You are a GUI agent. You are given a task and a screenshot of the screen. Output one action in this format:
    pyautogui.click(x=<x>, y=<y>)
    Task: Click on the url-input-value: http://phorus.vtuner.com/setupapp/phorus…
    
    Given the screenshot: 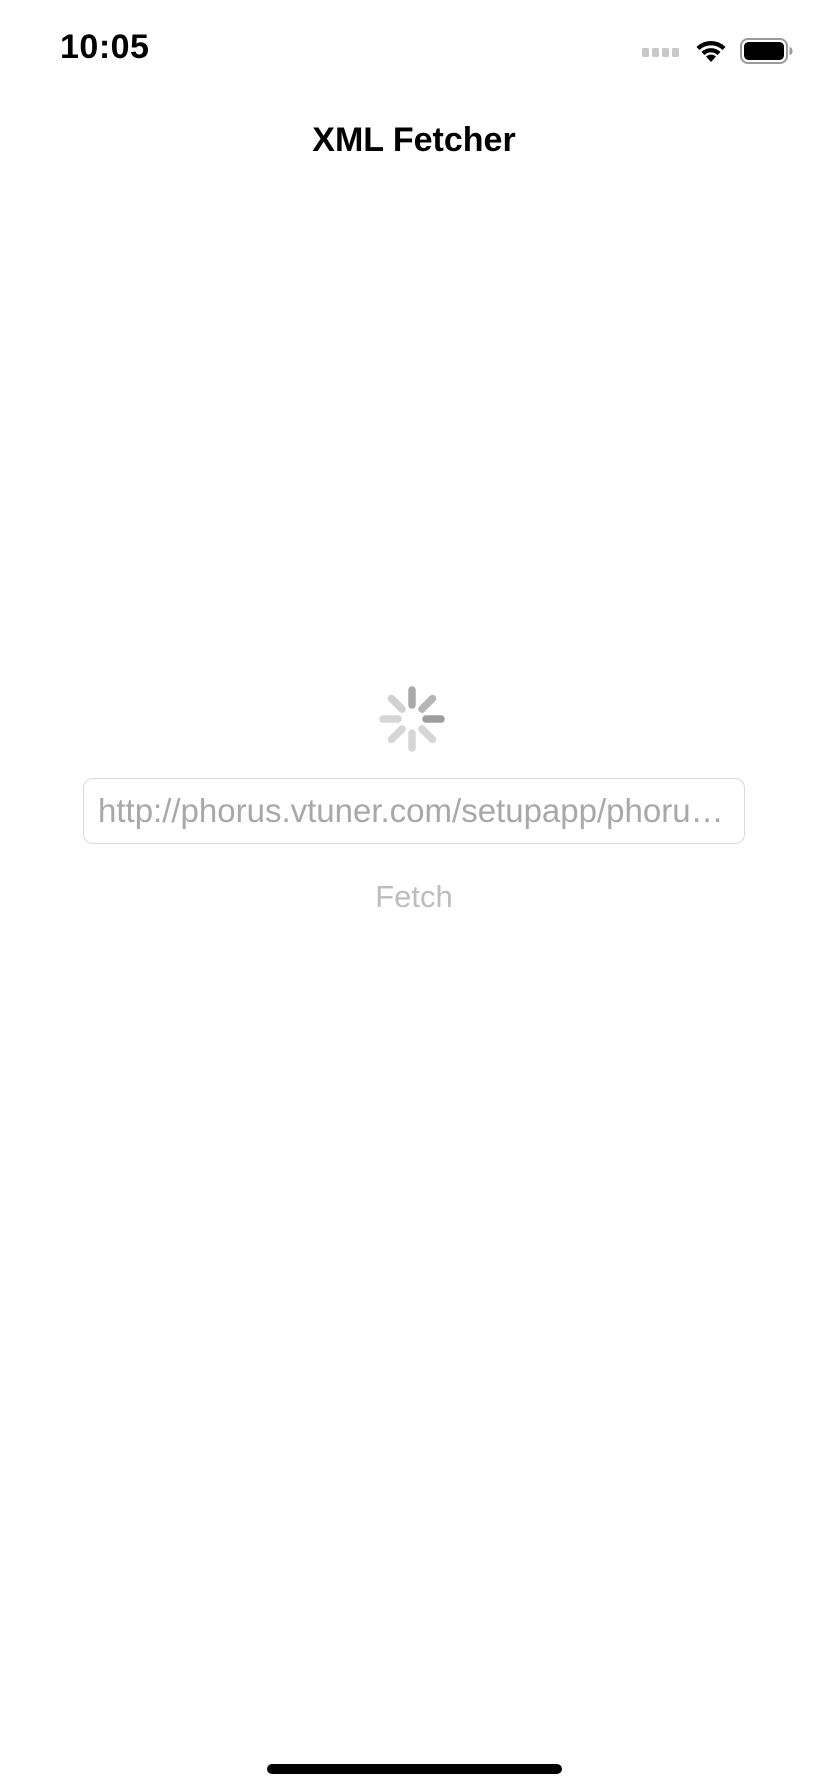 What is the action you would take?
    pyautogui.click(x=414, y=810)
    